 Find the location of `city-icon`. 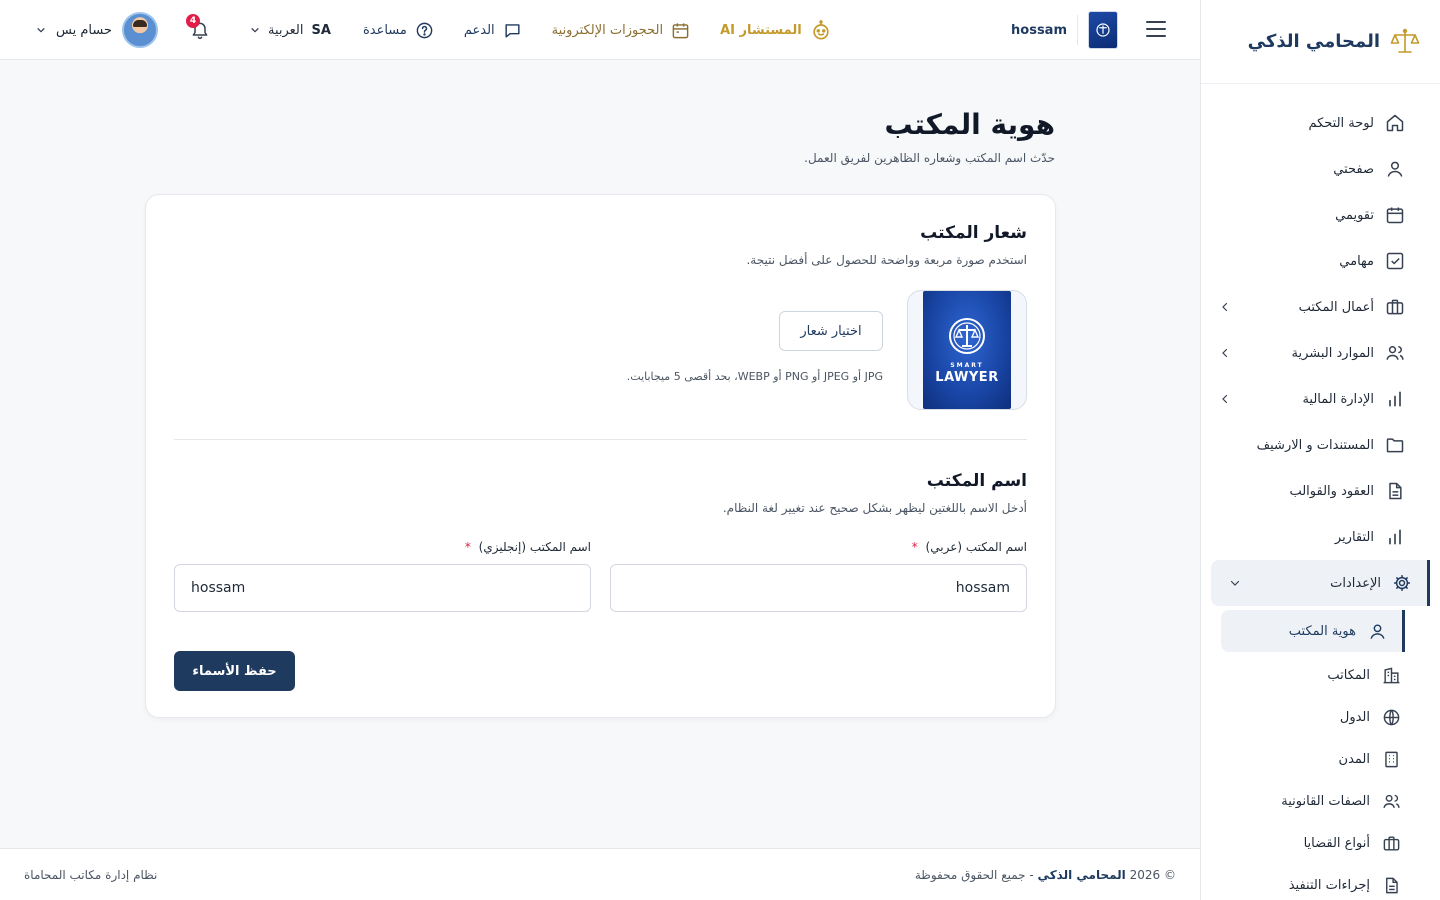

city-icon is located at coordinates (1391, 759).